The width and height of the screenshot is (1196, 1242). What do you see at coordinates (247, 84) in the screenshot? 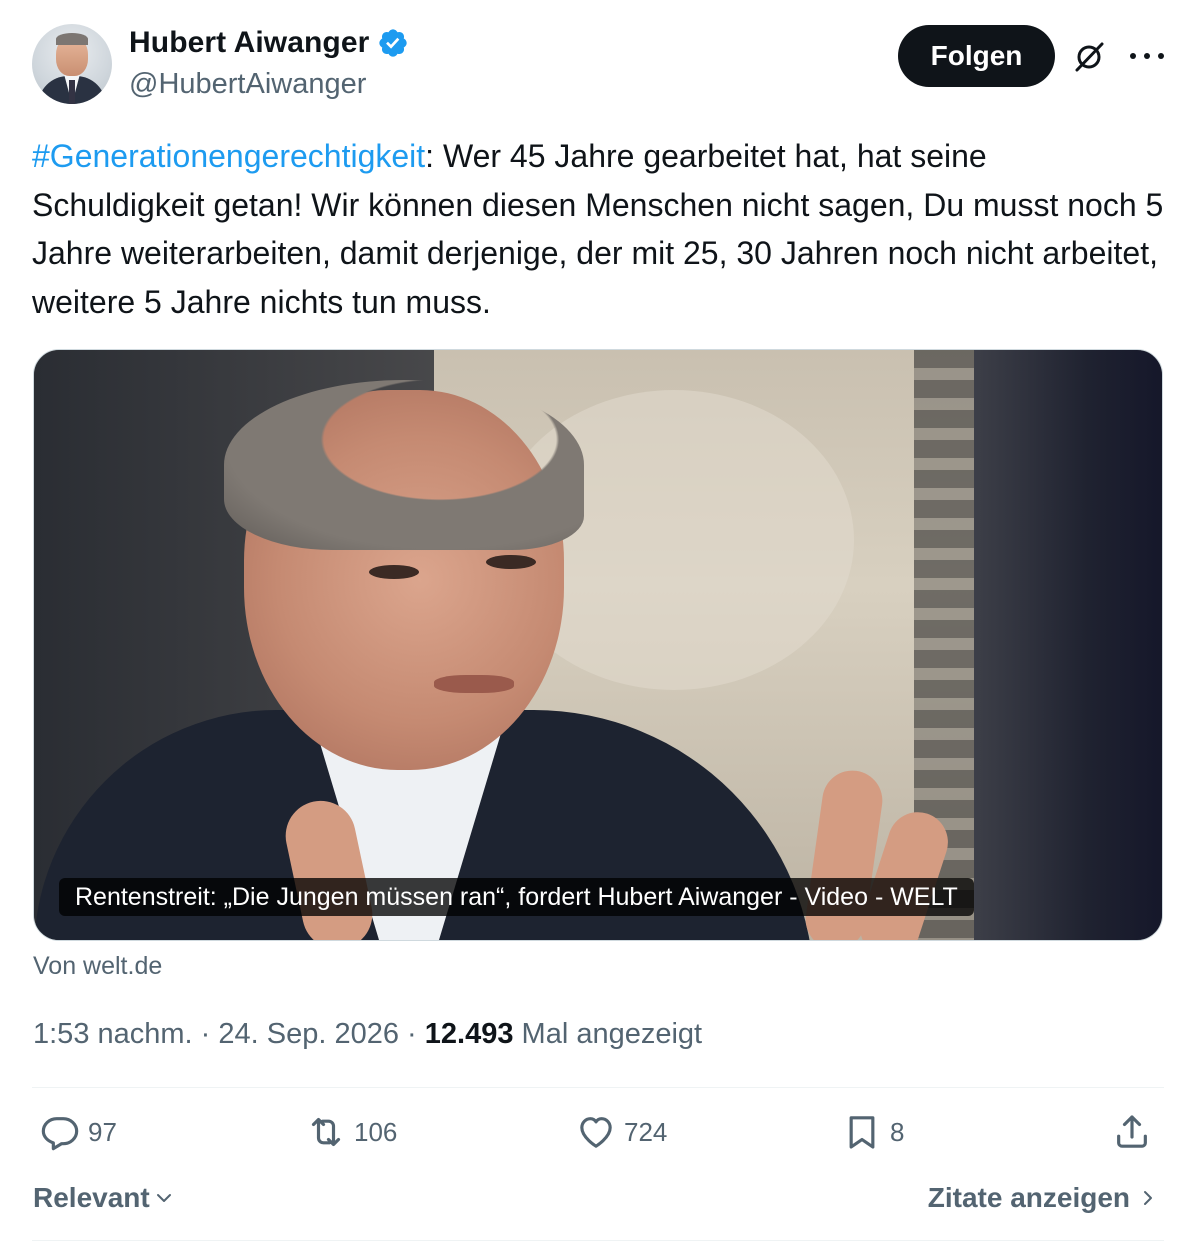
I see `author-handle: @HubertAiwanger` at bounding box center [247, 84].